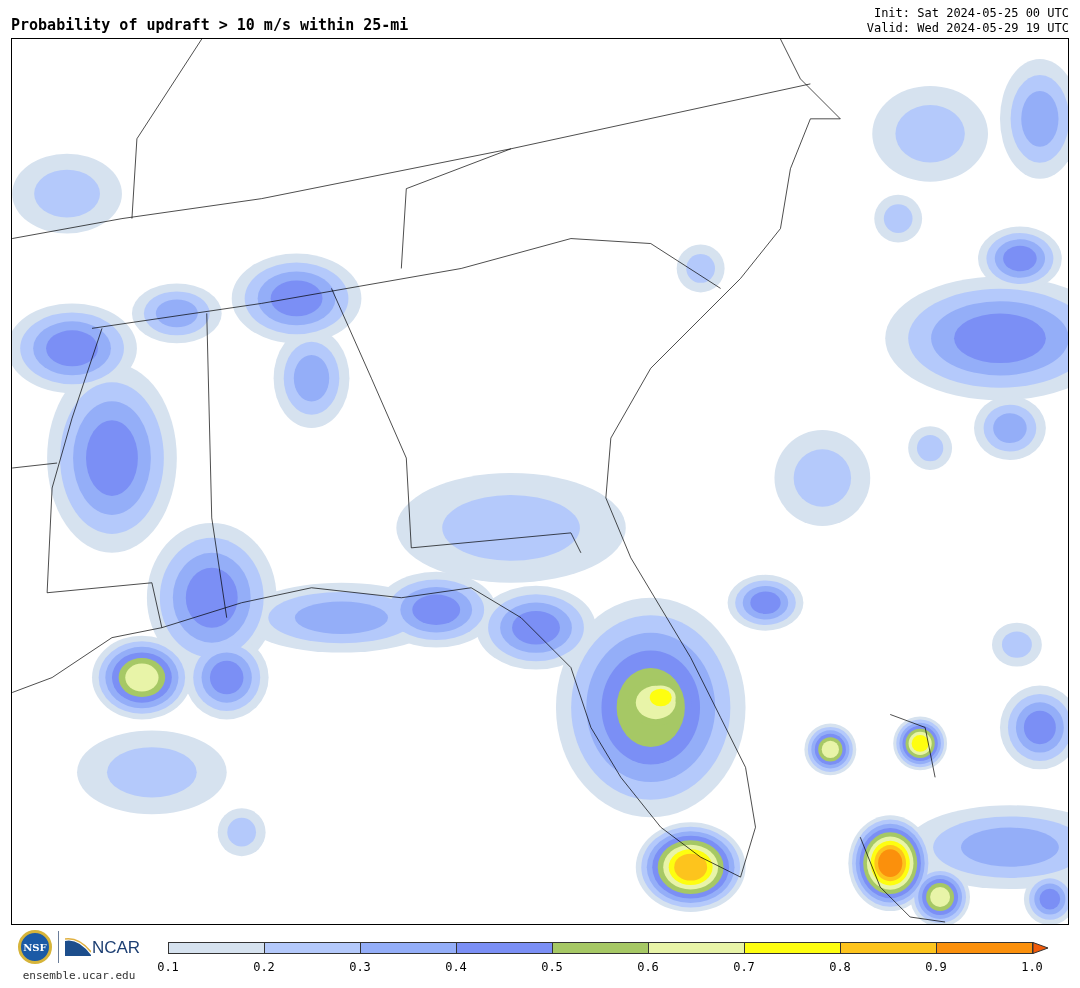 Image resolution: width=1080 pixels, height=988 pixels. Describe the element at coordinates (116, 947) in the screenshot. I see `ncar-logo: NCAR` at that location.